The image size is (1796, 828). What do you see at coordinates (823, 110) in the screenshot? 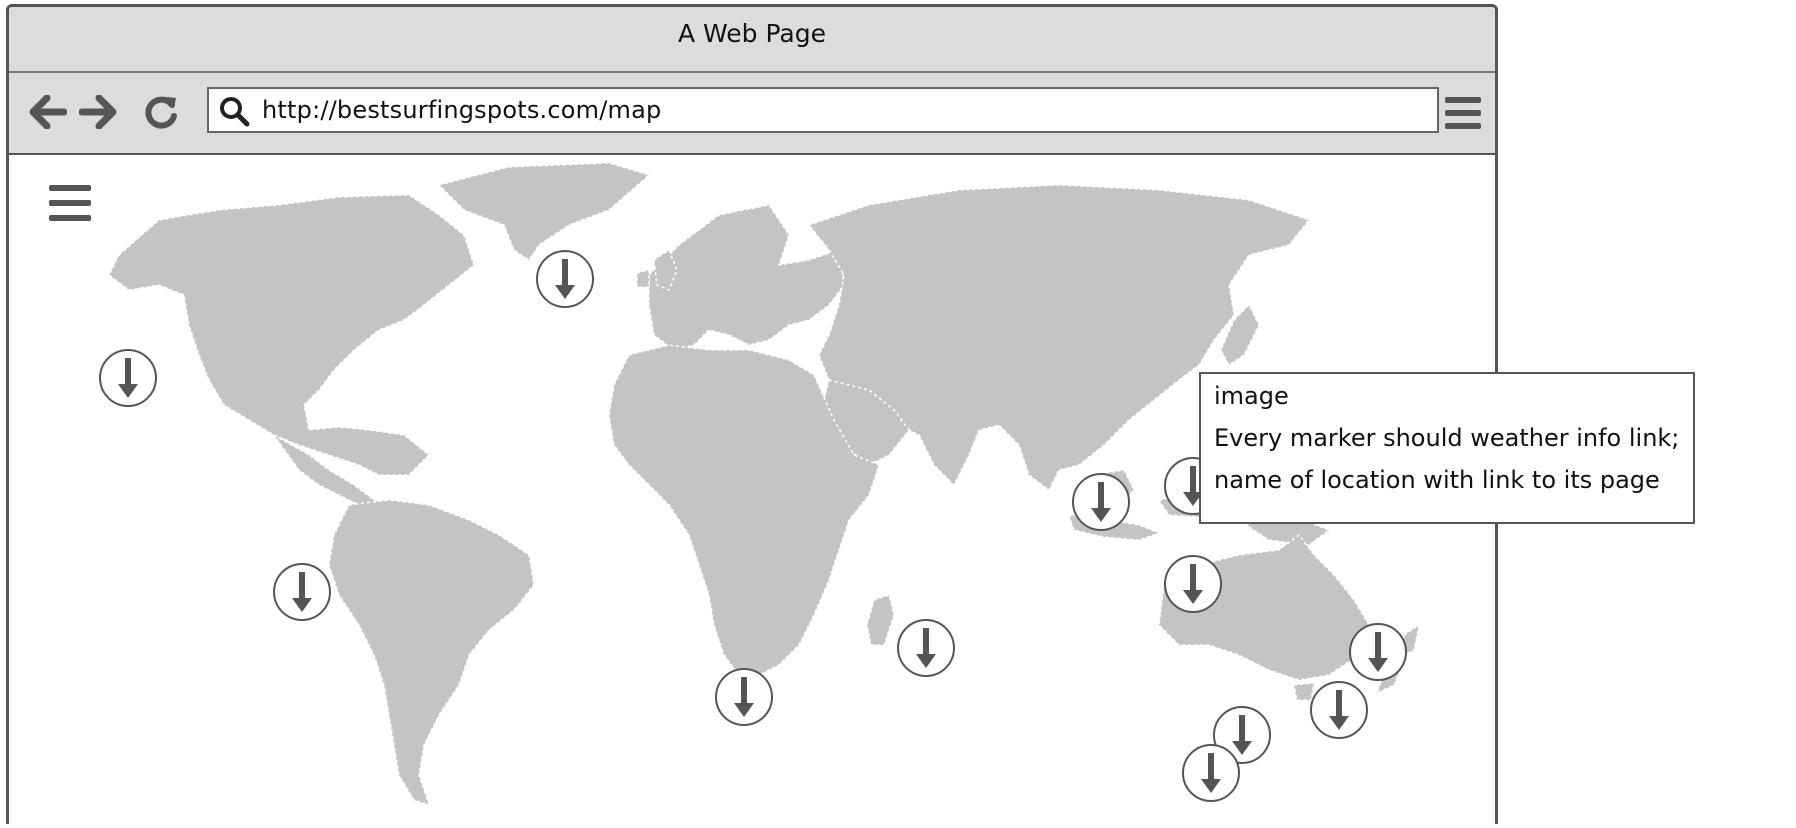
I see `address-bar: http://bestsurfingspots.com/map` at bounding box center [823, 110].